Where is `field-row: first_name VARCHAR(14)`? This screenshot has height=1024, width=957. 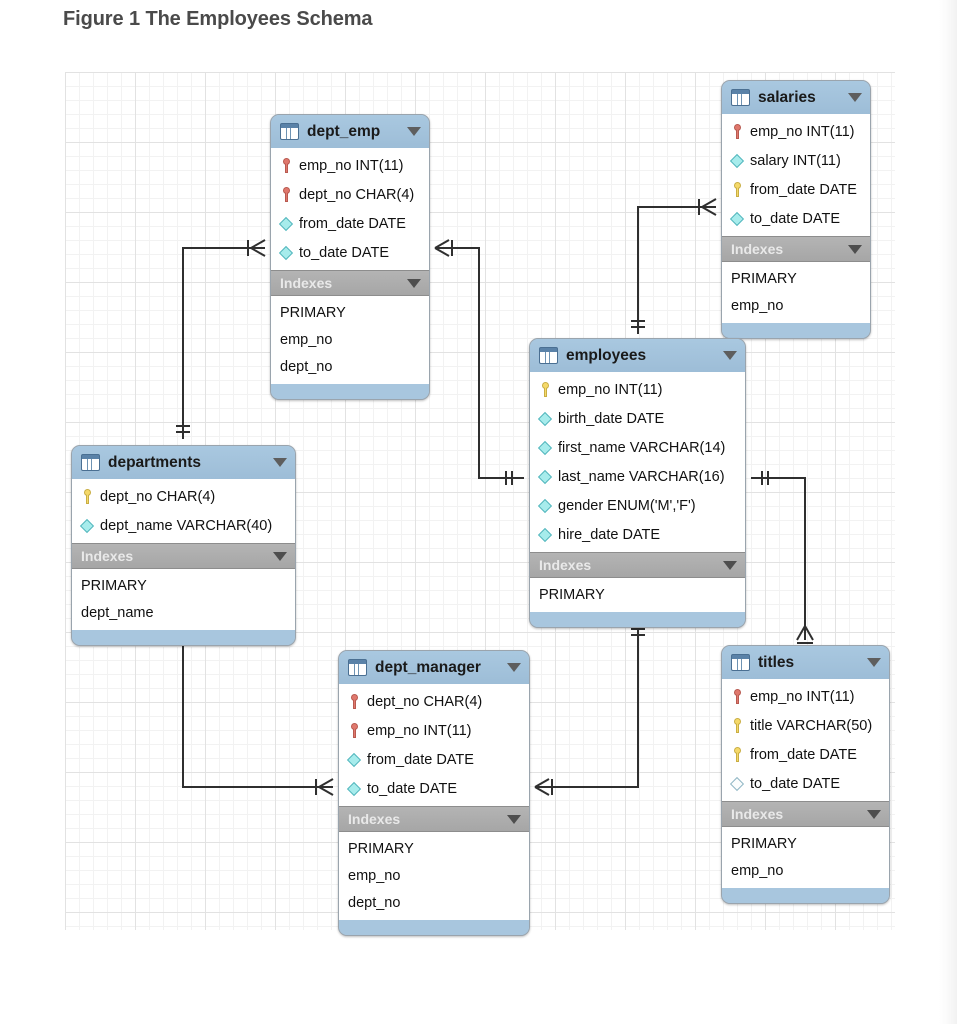 field-row: first_name VARCHAR(14) is located at coordinates (637, 447).